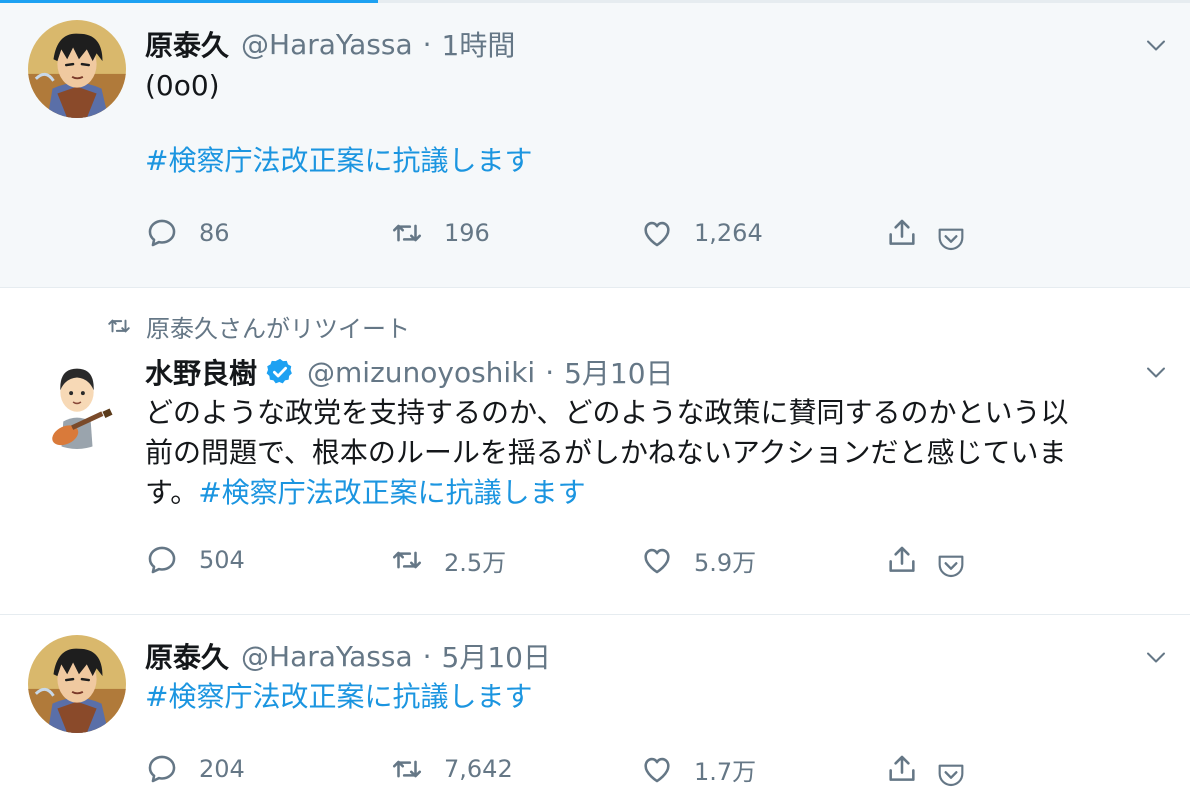  I want to click on like-count: 1.7万, so click(725, 771).